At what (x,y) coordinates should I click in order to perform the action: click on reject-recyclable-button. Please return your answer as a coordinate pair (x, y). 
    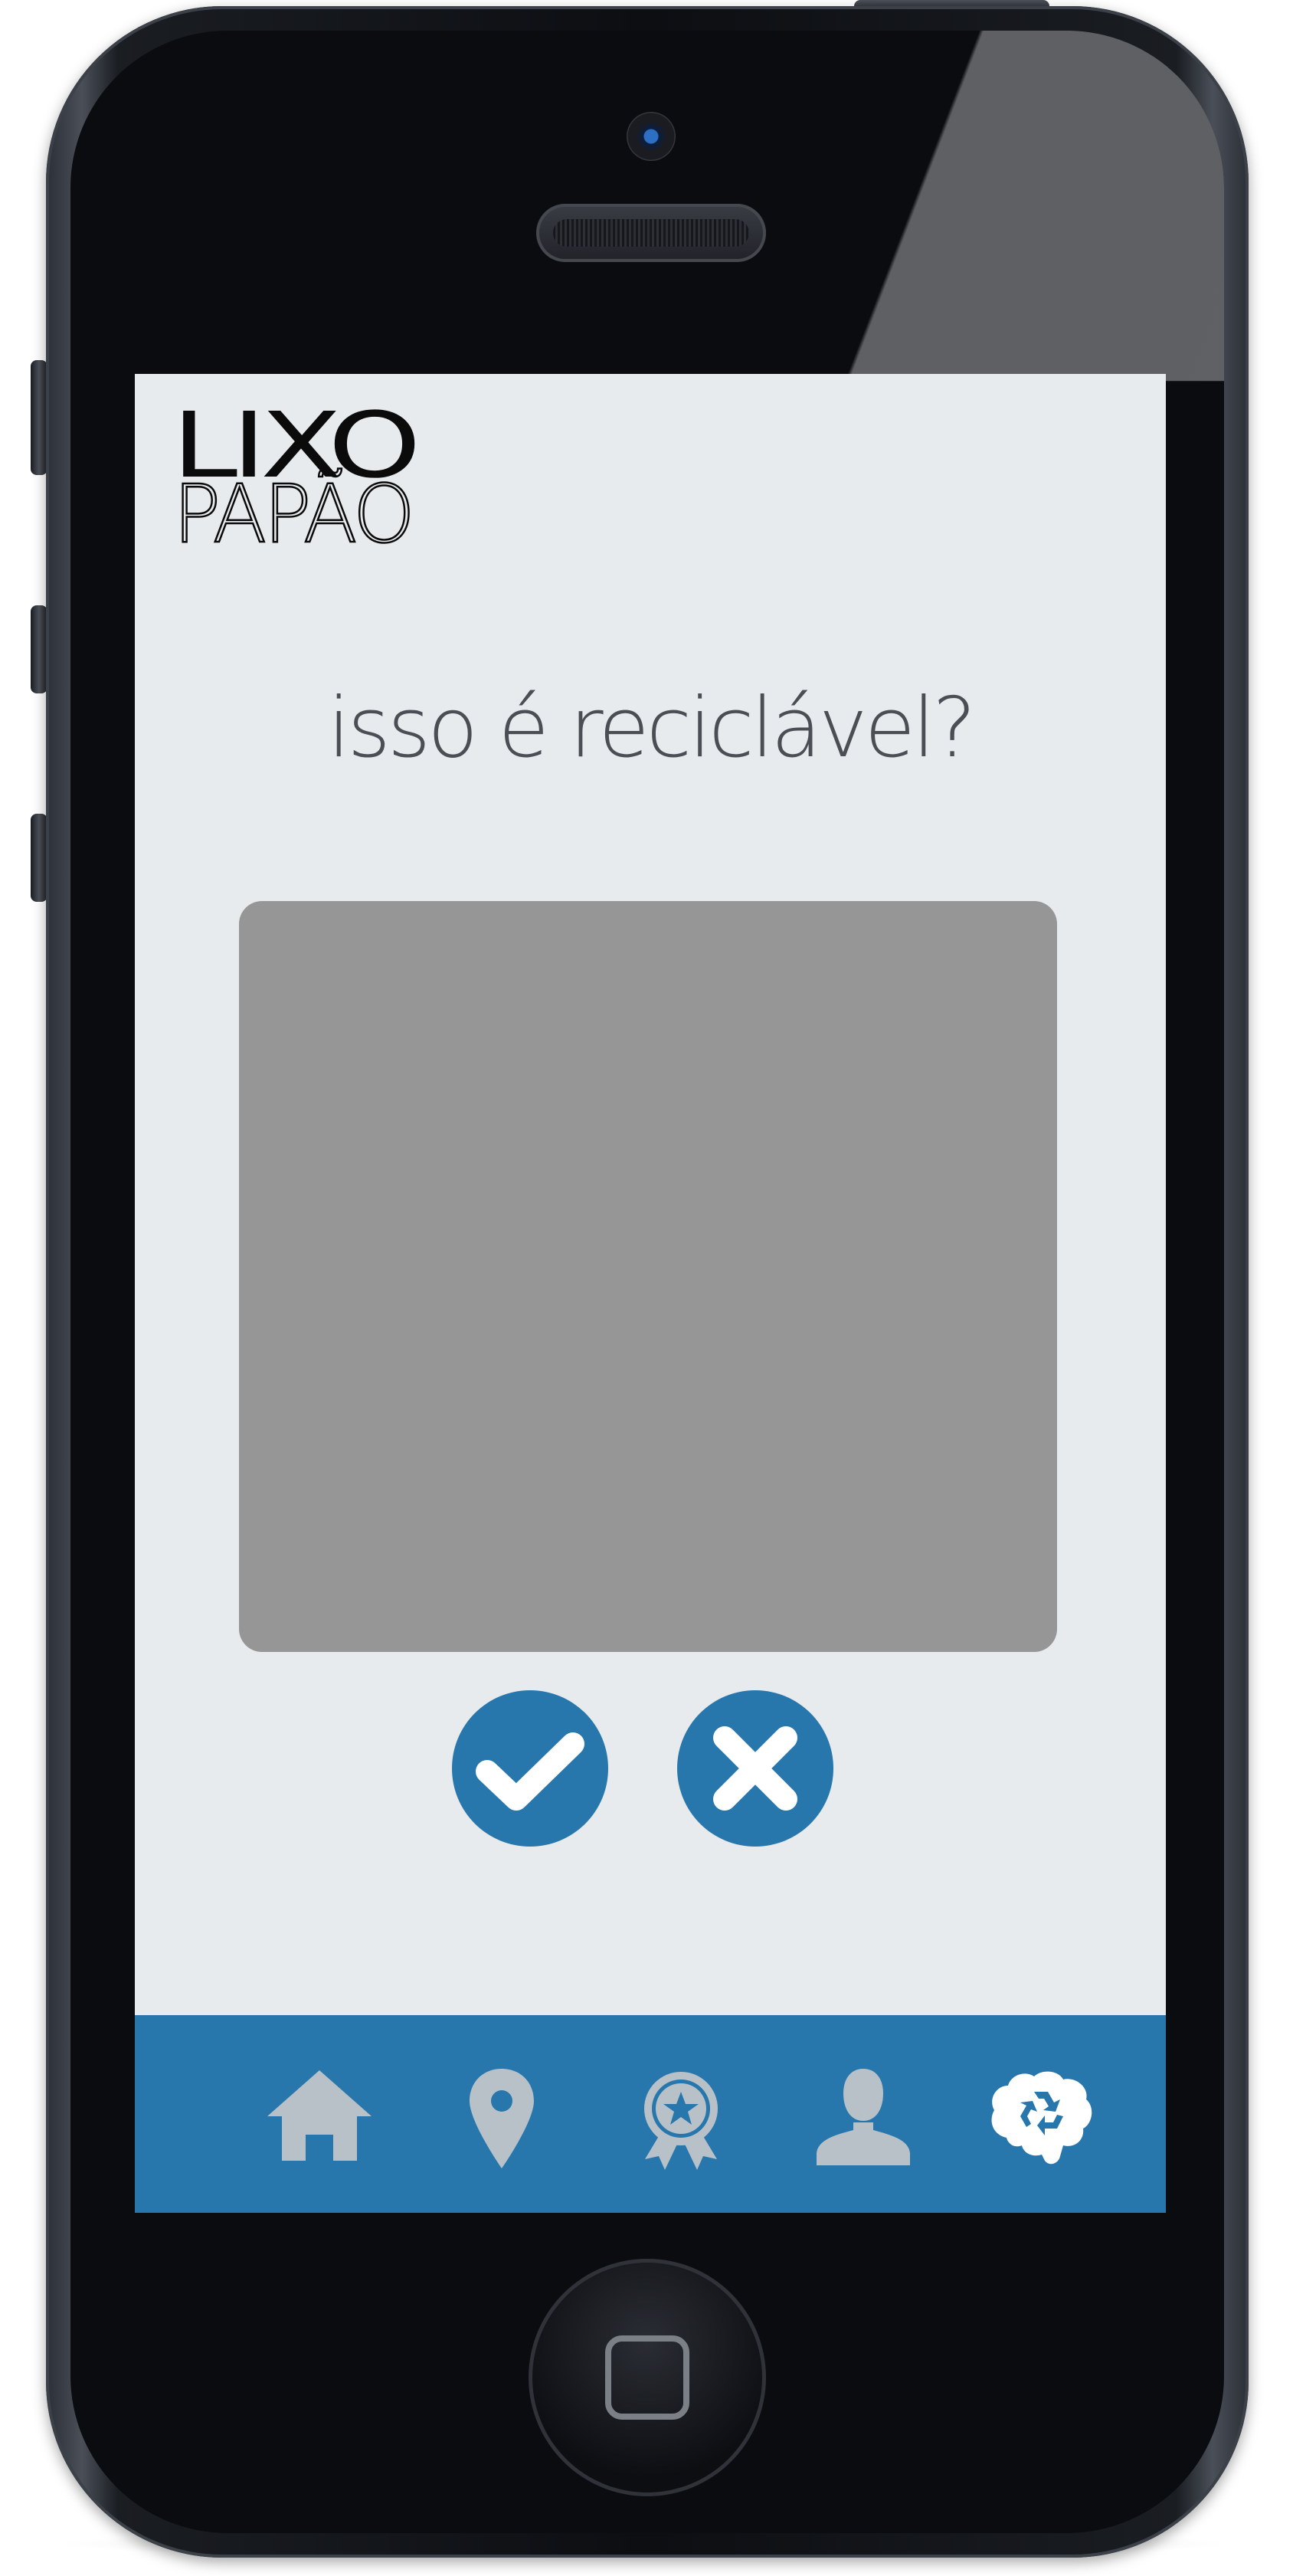
    Looking at the image, I should click on (755, 1769).